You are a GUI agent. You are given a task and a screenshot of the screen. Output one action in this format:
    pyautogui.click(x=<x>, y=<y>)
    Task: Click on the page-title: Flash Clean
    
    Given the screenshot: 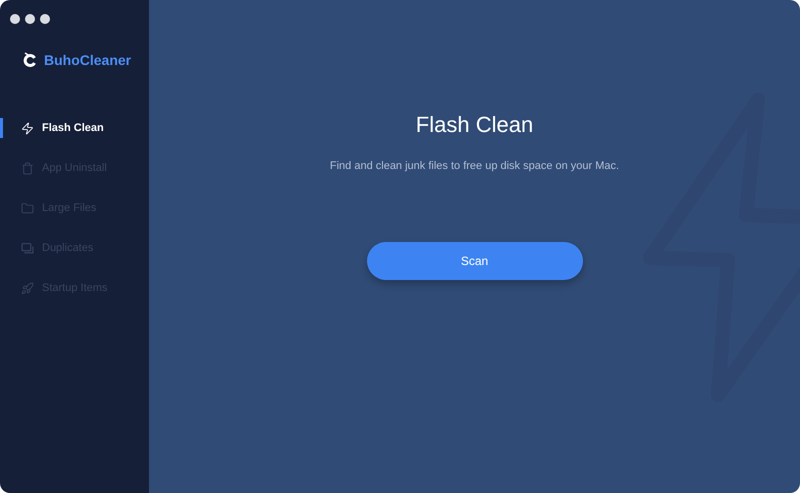 What is the action you would take?
    pyautogui.click(x=475, y=125)
    